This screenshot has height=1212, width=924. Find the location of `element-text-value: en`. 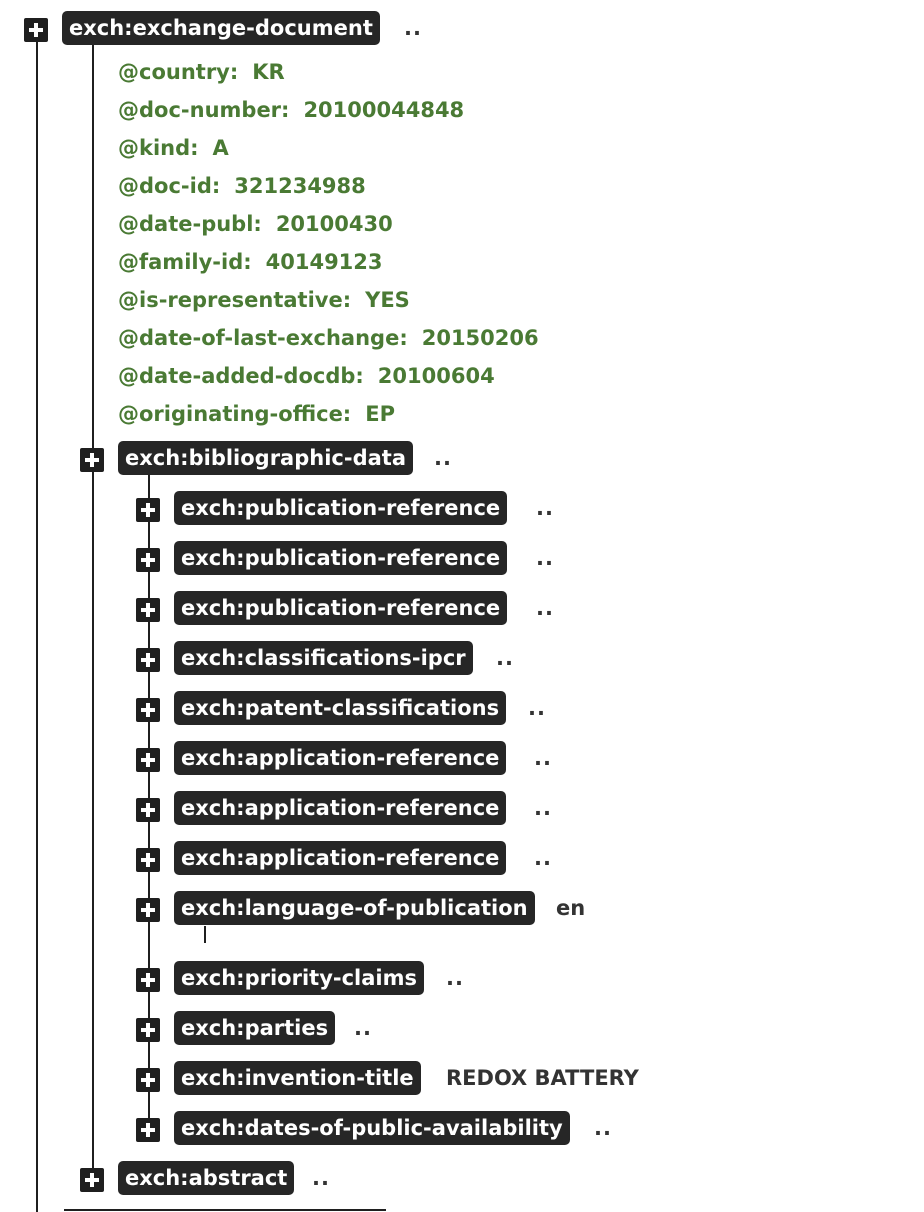

element-text-value: en is located at coordinates (570, 908).